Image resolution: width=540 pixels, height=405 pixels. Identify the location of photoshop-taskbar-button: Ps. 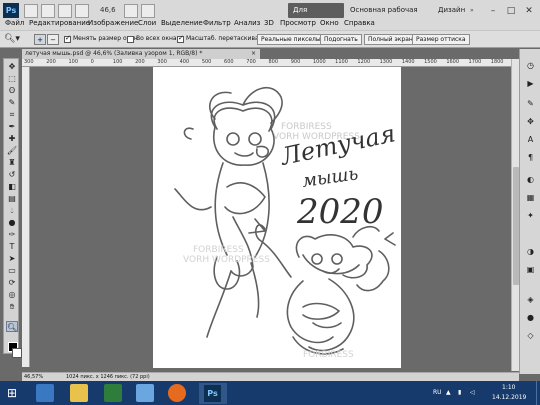
(213, 393).